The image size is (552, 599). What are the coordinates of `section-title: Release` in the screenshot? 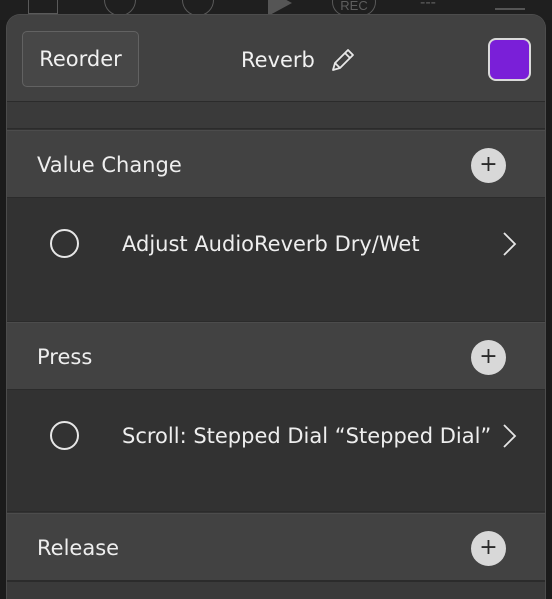 It's located at (78, 548).